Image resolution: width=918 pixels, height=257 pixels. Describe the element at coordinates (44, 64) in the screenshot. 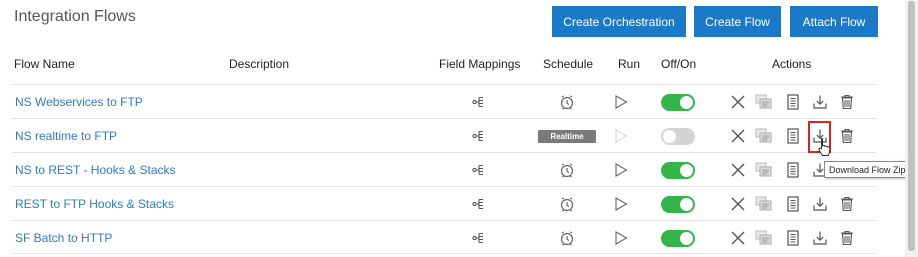

I see `column-header-flow-name: Flow Name` at that location.